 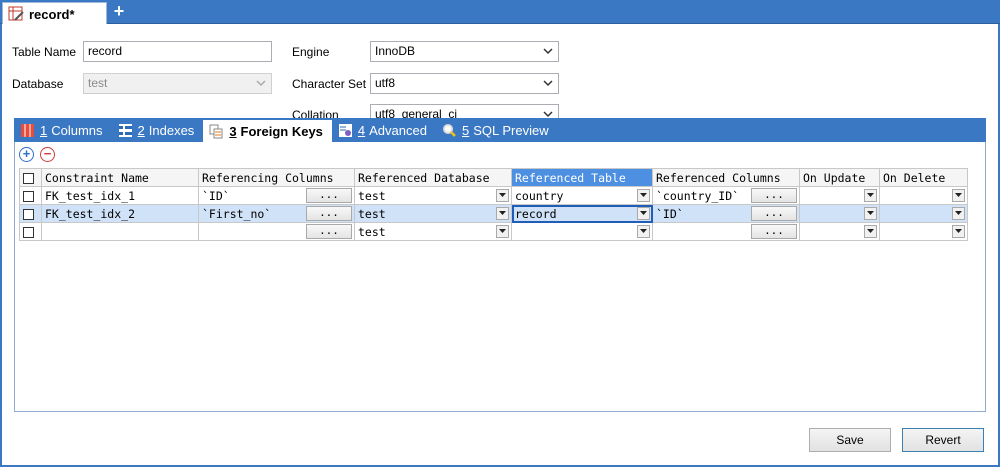 I want to click on add-foreign-key-button: +, so click(x=26, y=154).